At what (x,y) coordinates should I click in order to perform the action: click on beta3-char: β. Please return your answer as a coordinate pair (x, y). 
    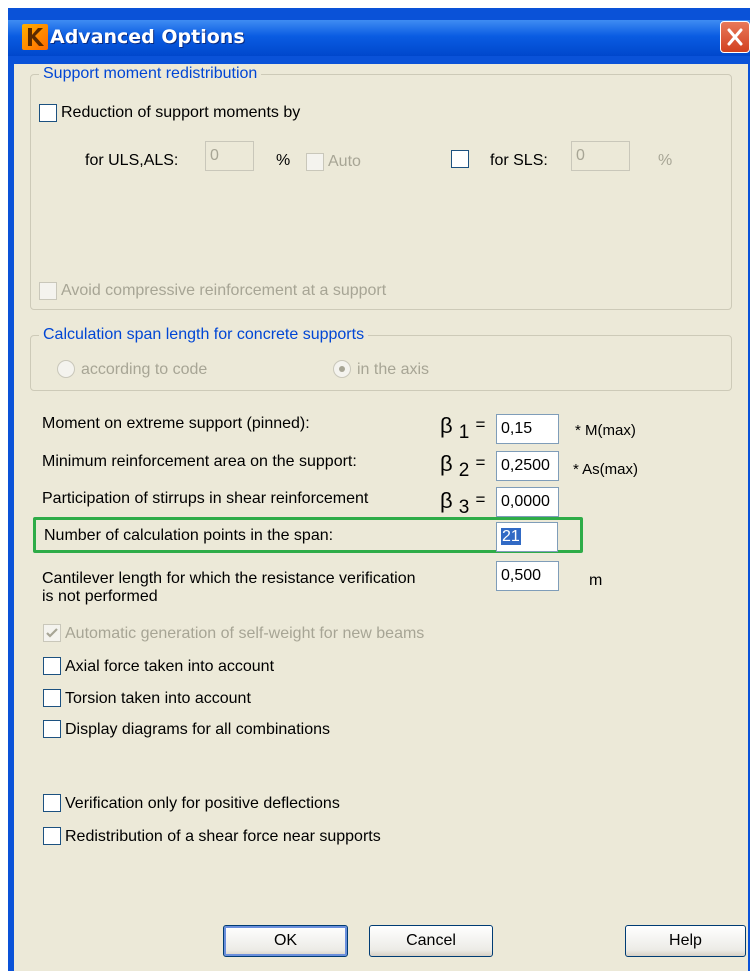
    Looking at the image, I should click on (446, 500).